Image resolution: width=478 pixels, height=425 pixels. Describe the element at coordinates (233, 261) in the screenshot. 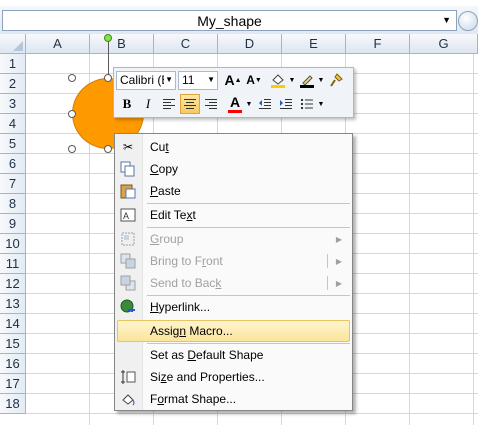

I see `menu-item-bring-to-front: Bring to Front ▶` at that location.